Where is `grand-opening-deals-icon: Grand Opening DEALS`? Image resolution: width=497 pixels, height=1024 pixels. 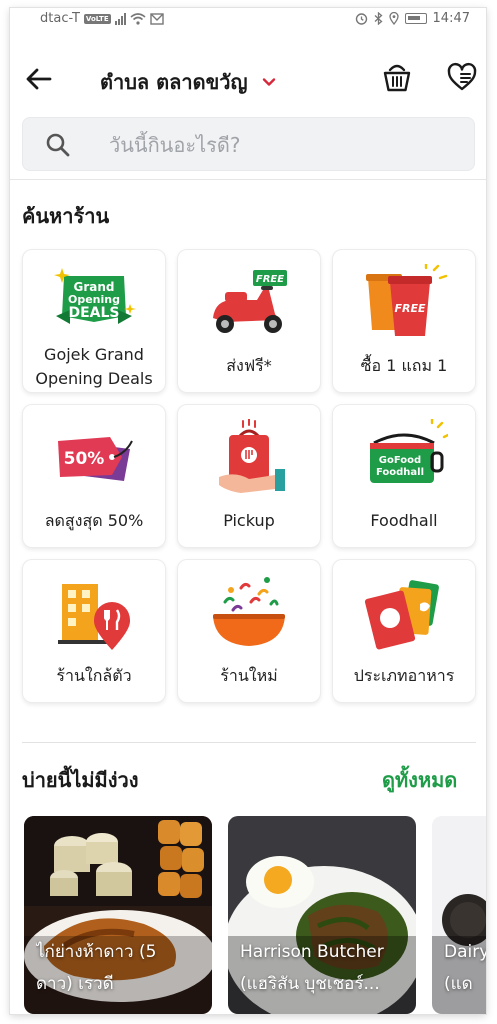 grand-opening-deals-icon: Grand Opening DEALS is located at coordinates (95, 296).